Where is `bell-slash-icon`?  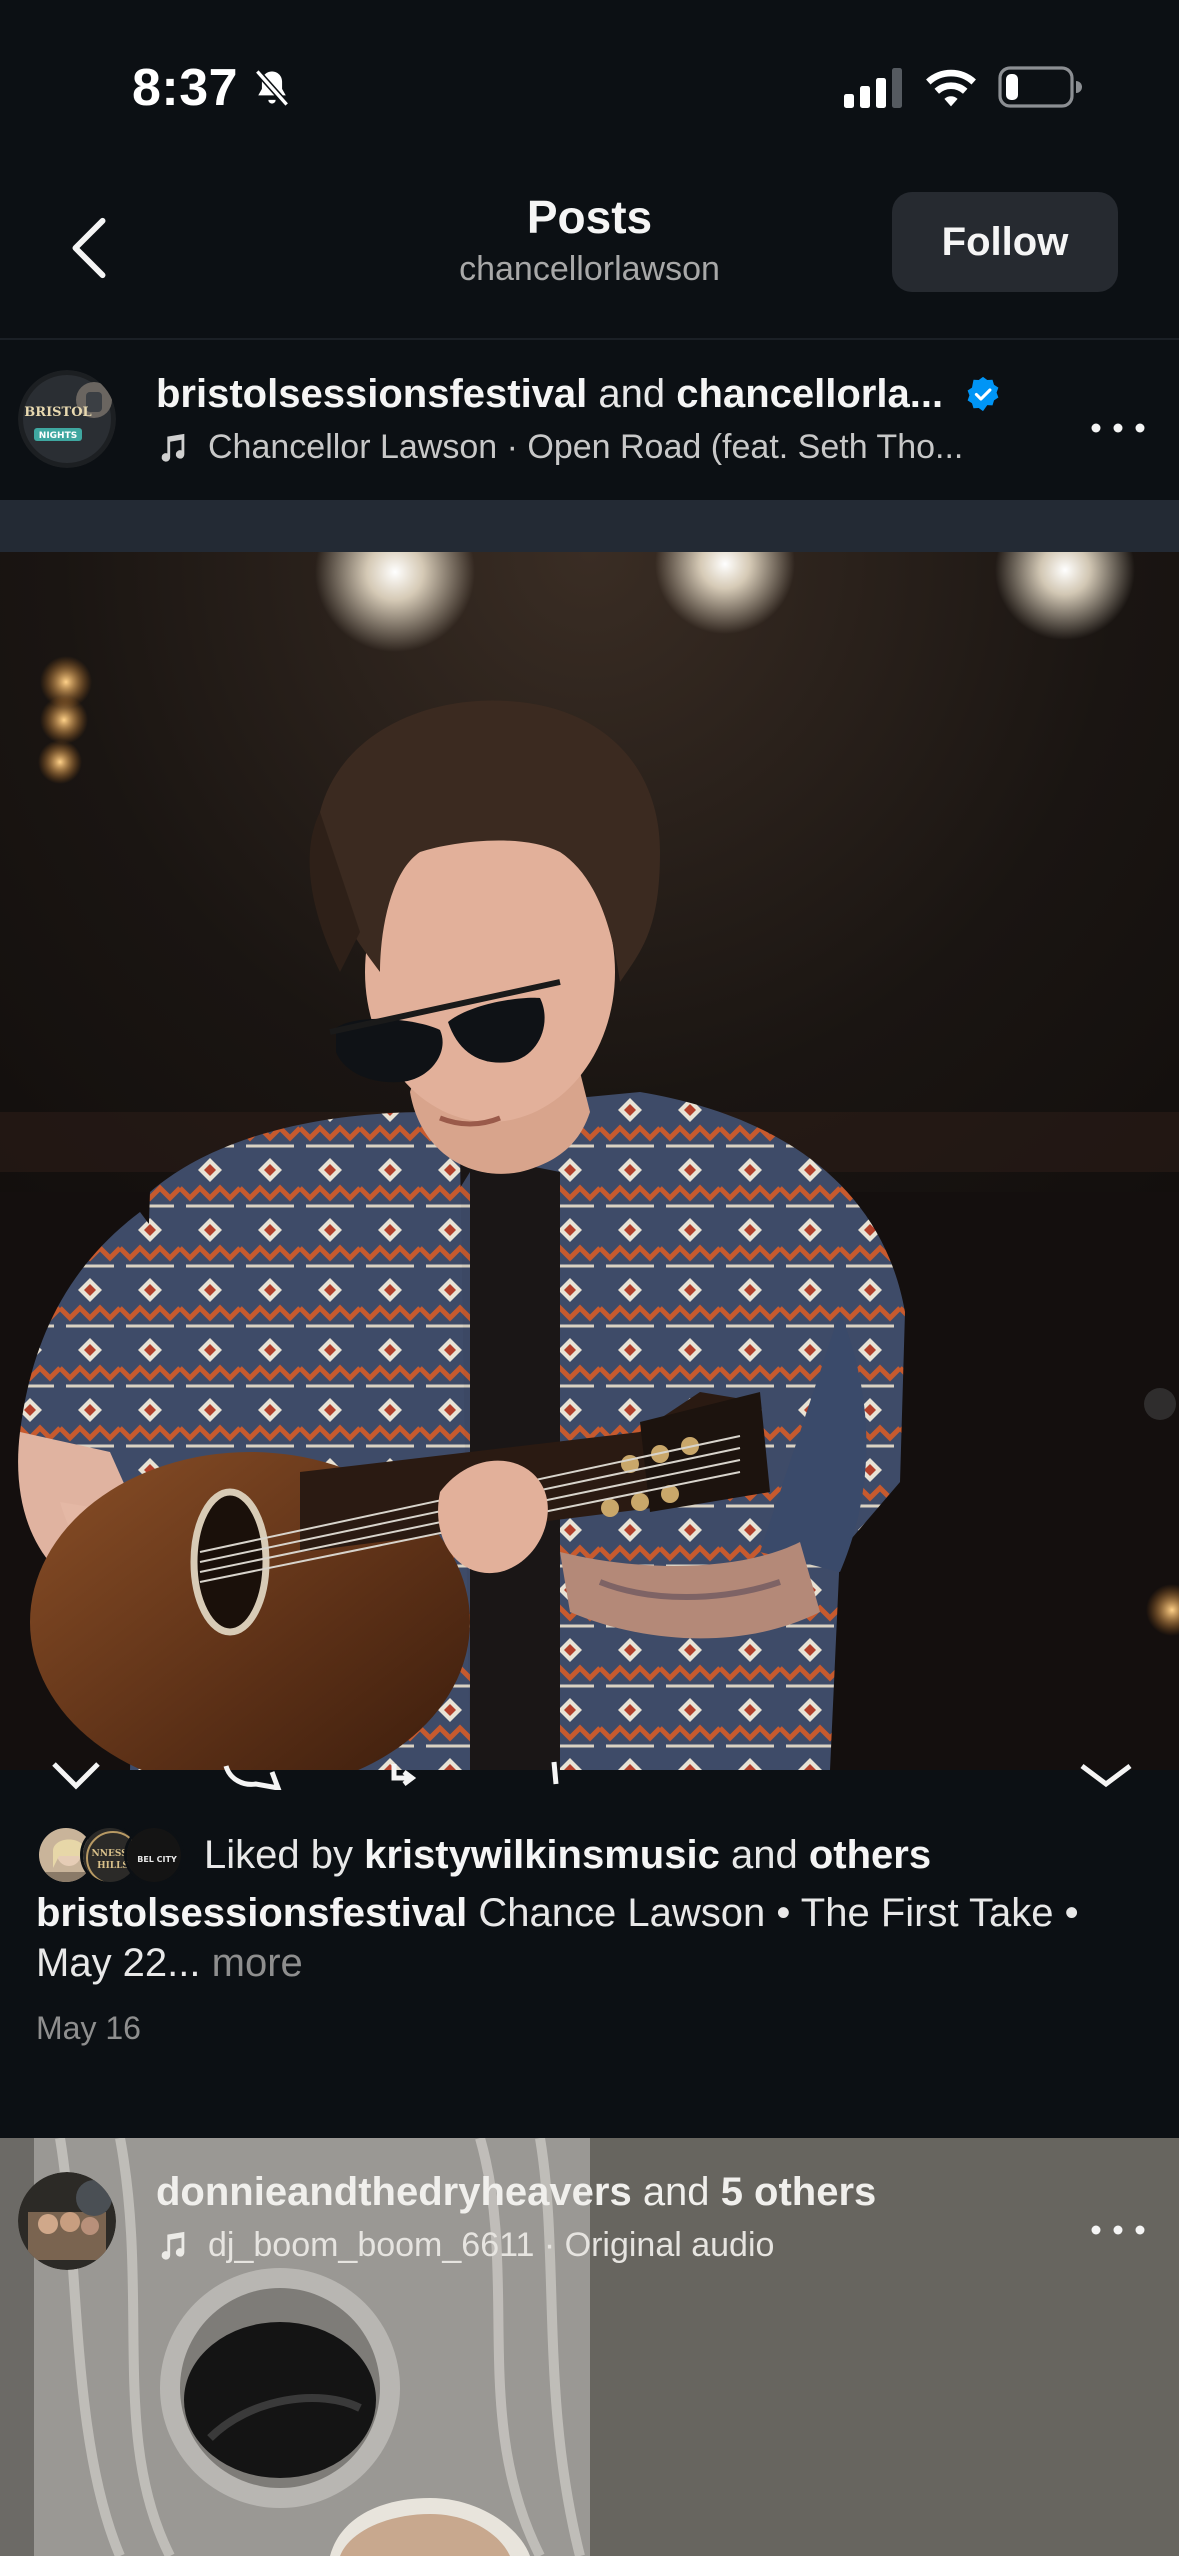 bell-slash-icon is located at coordinates (272, 88).